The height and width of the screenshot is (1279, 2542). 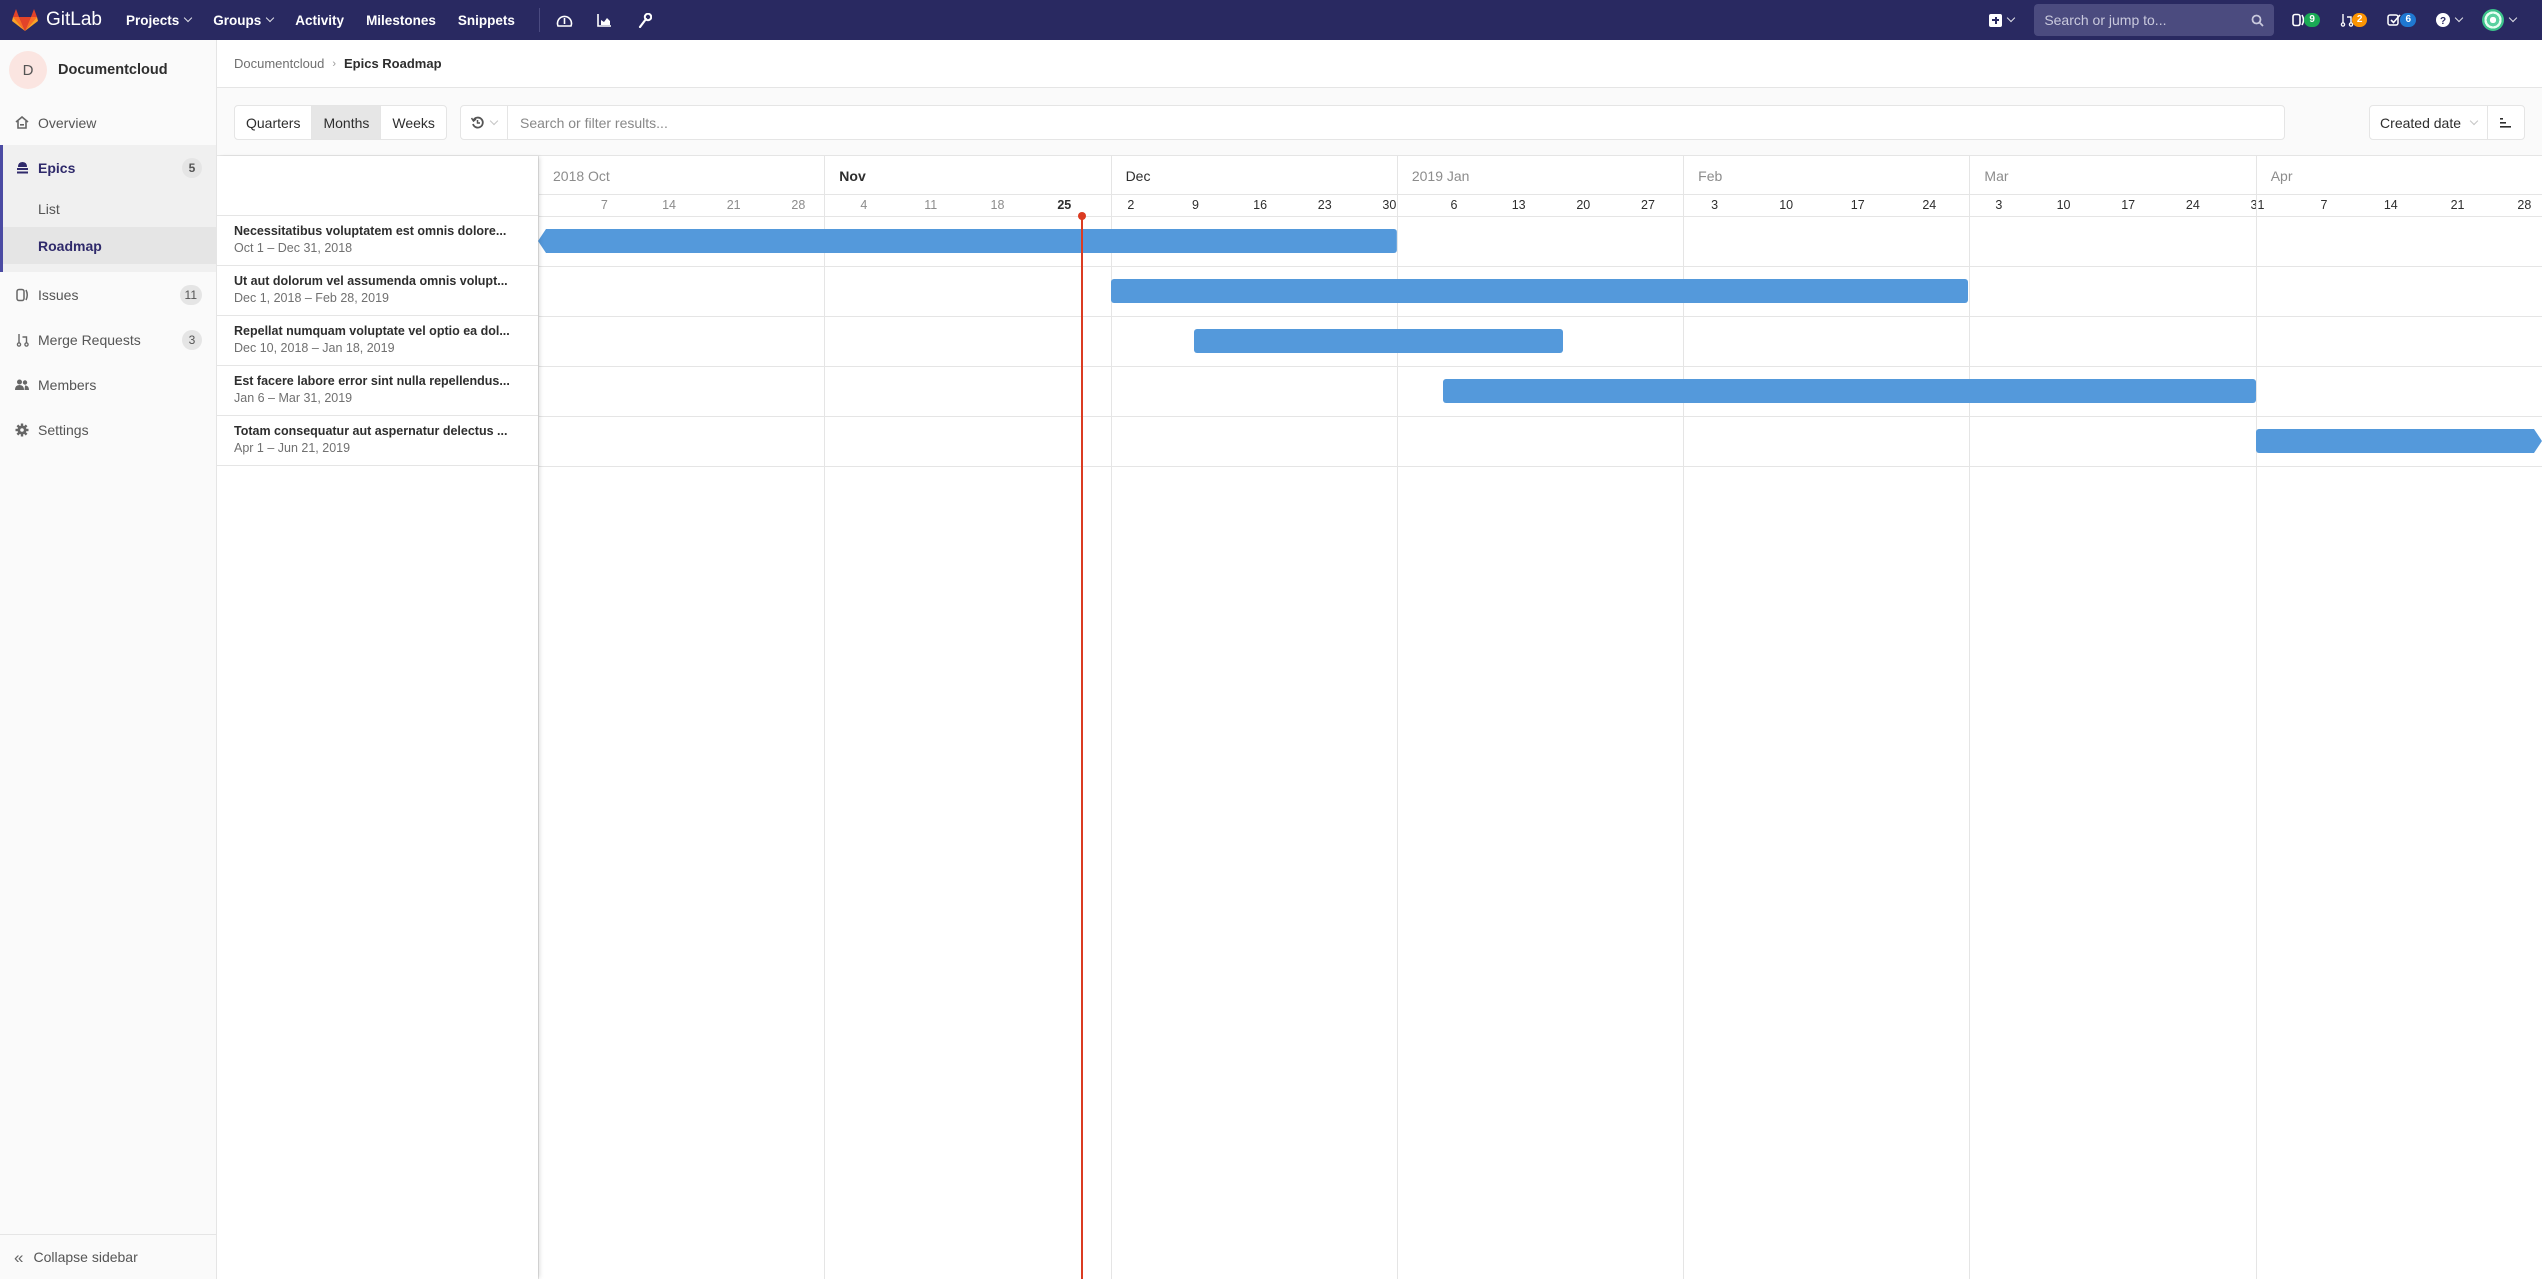 I want to click on day-label: 20, so click(x=1583, y=205).